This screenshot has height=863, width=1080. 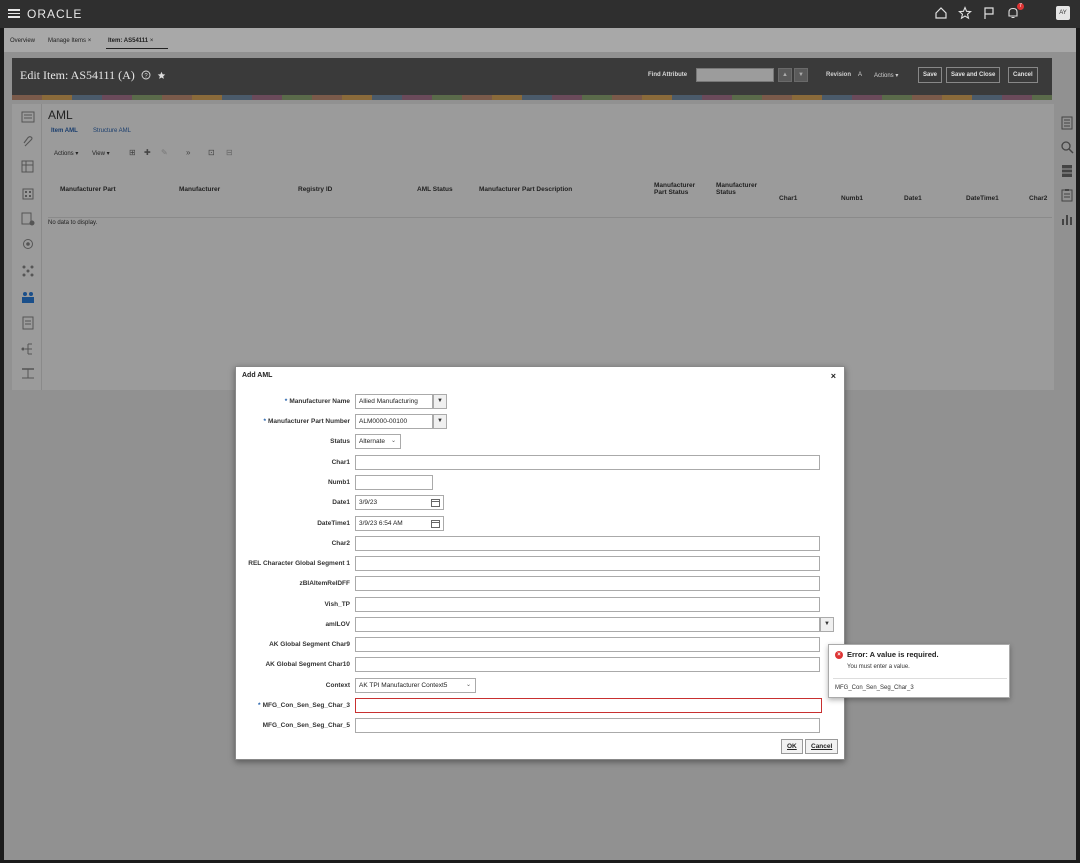 I want to click on context-select: AK TPI Manufacturer Context5 ⌄, so click(x=415, y=685).